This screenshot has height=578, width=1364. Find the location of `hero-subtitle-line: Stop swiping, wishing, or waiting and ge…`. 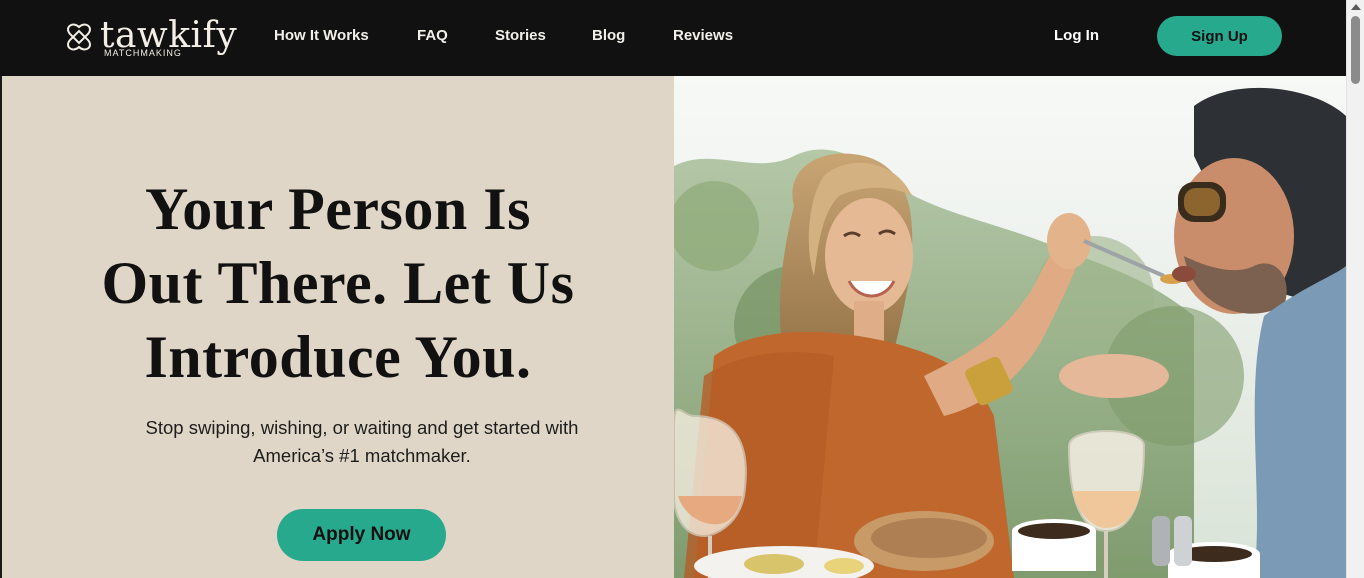

hero-subtitle-line: Stop swiping, wishing, or waiting and ge… is located at coordinates (362, 427).